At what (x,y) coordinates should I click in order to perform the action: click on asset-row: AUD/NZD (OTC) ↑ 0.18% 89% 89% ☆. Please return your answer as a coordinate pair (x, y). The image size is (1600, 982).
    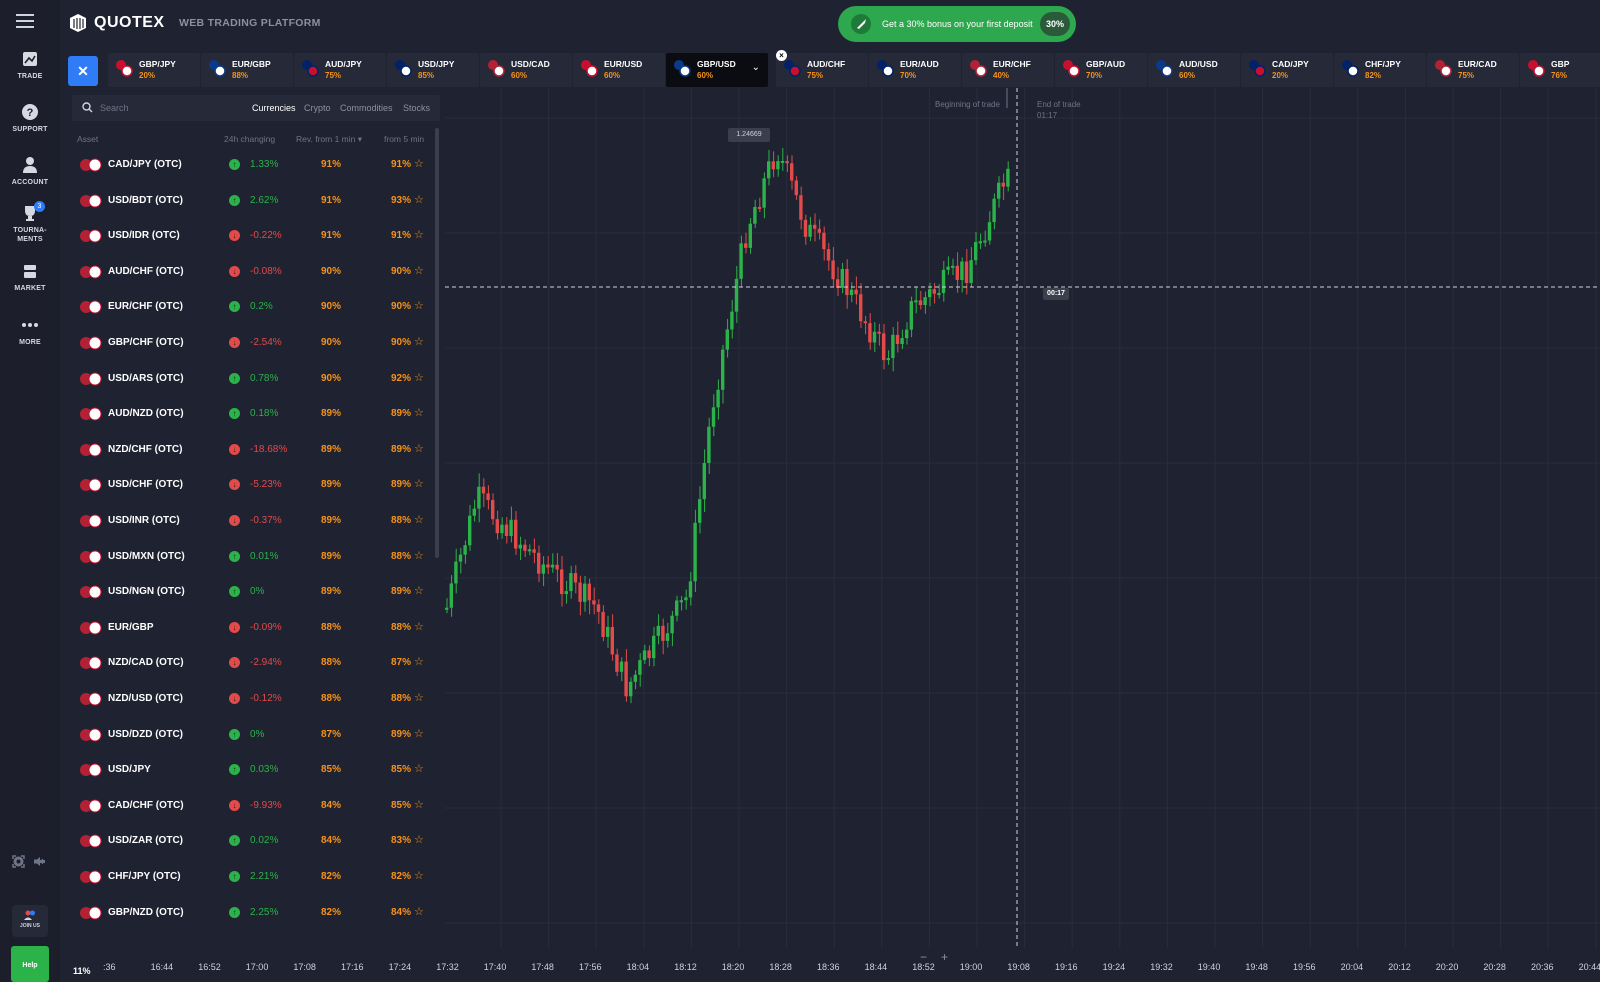
    Looking at the image, I should click on (248, 414).